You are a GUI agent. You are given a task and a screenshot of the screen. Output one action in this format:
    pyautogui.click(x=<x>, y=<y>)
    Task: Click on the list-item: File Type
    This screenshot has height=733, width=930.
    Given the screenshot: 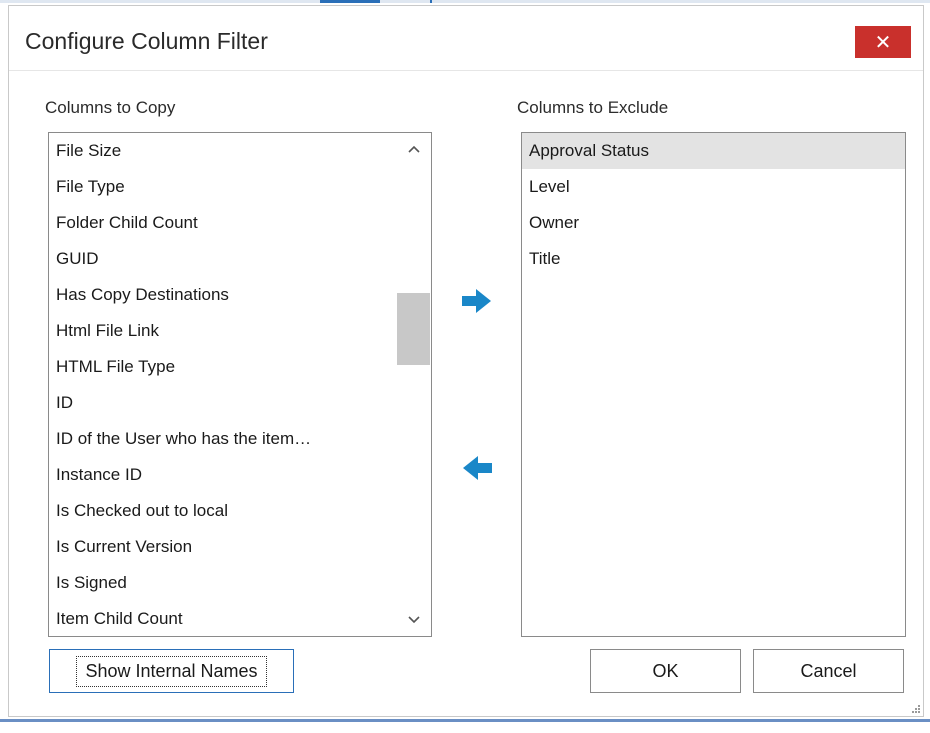 What is the action you would take?
    pyautogui.click(x=240, y=187)
    